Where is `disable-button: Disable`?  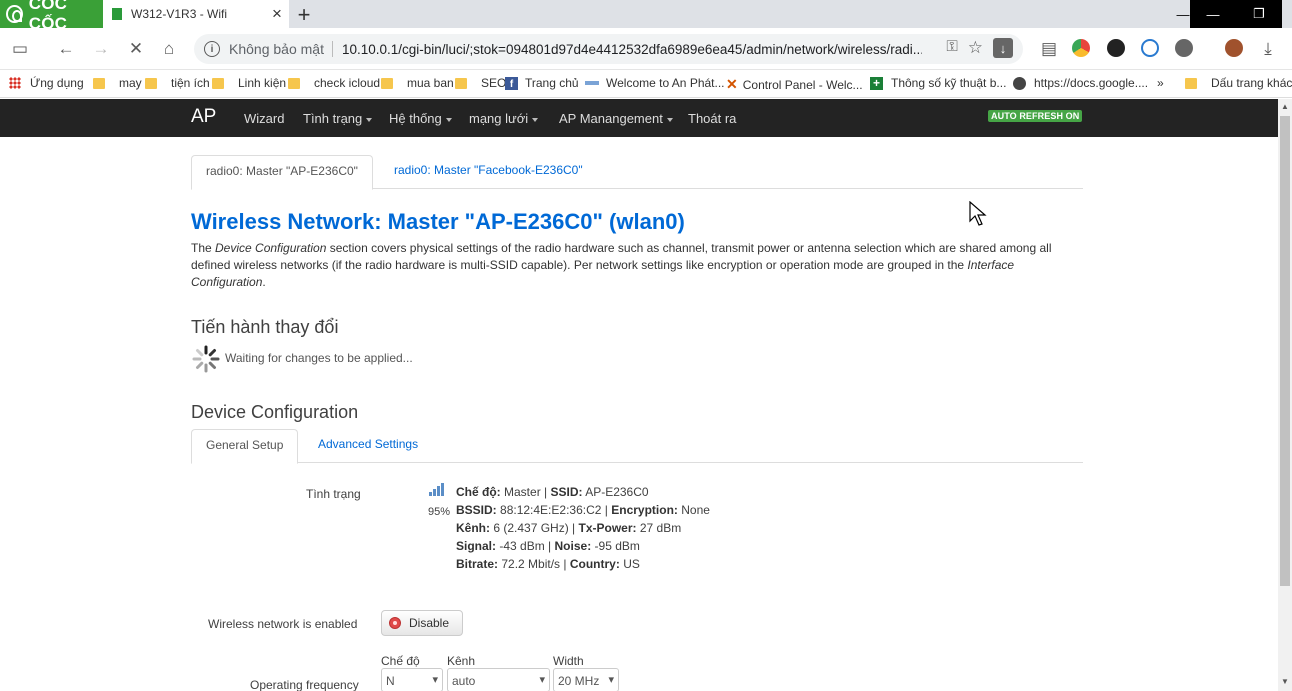 disable-button: Disable is located at coordinates (422, 623).